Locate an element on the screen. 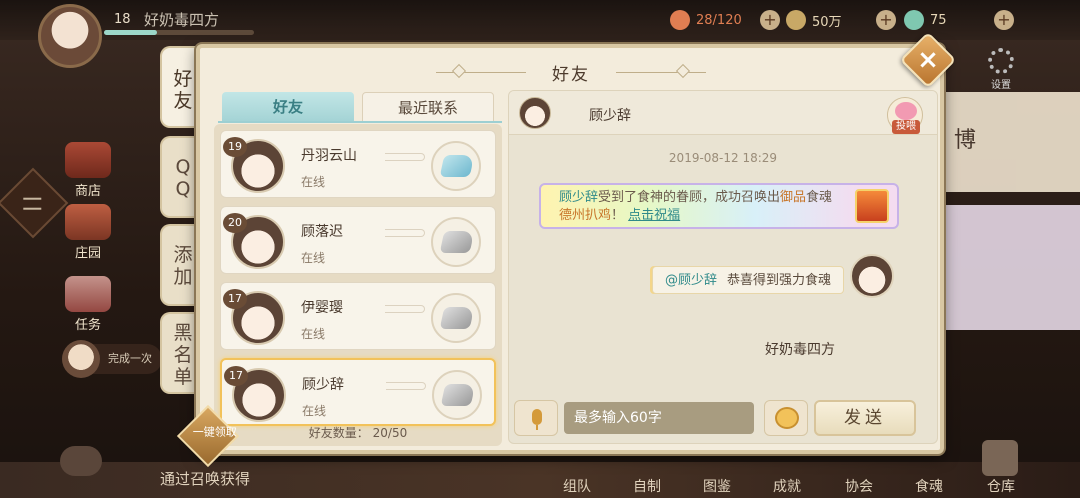 This screenshot has width=1080, height=498. shop-button: 商店 is located at coordinates (88, 170).